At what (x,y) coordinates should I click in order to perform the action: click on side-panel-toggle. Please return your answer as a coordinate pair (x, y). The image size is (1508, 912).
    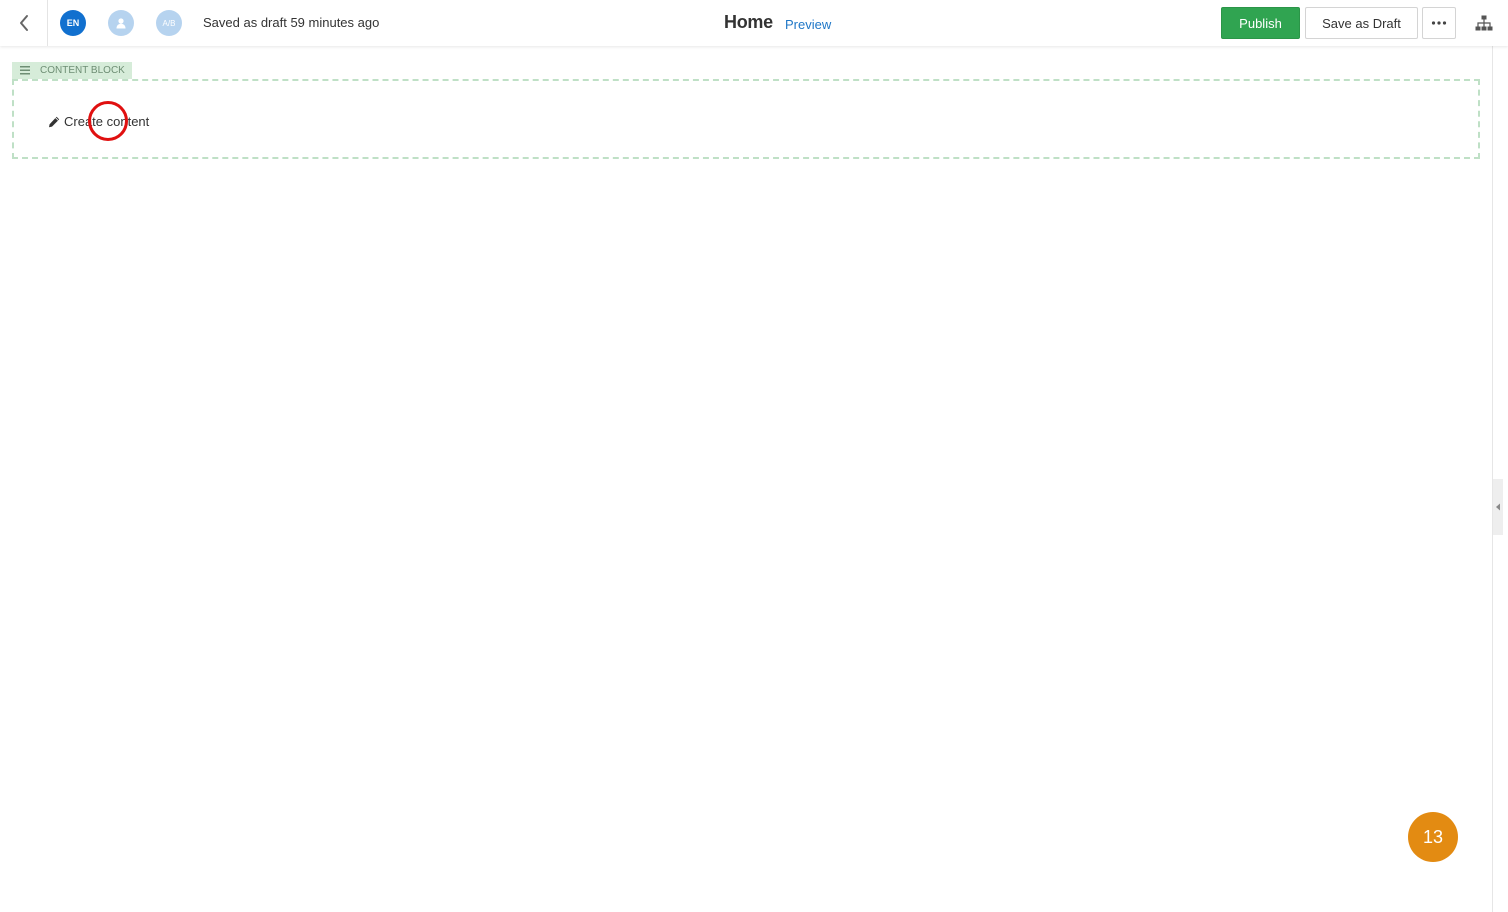
    Looking at the image, I should click on (1498, 507).